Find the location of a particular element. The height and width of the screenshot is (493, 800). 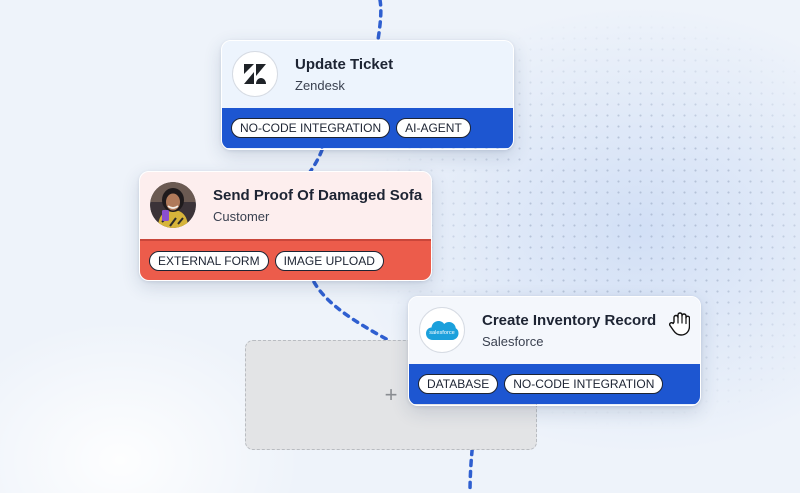

card-header: Update Ticket Zendesk is located at coordinates (367, 74).